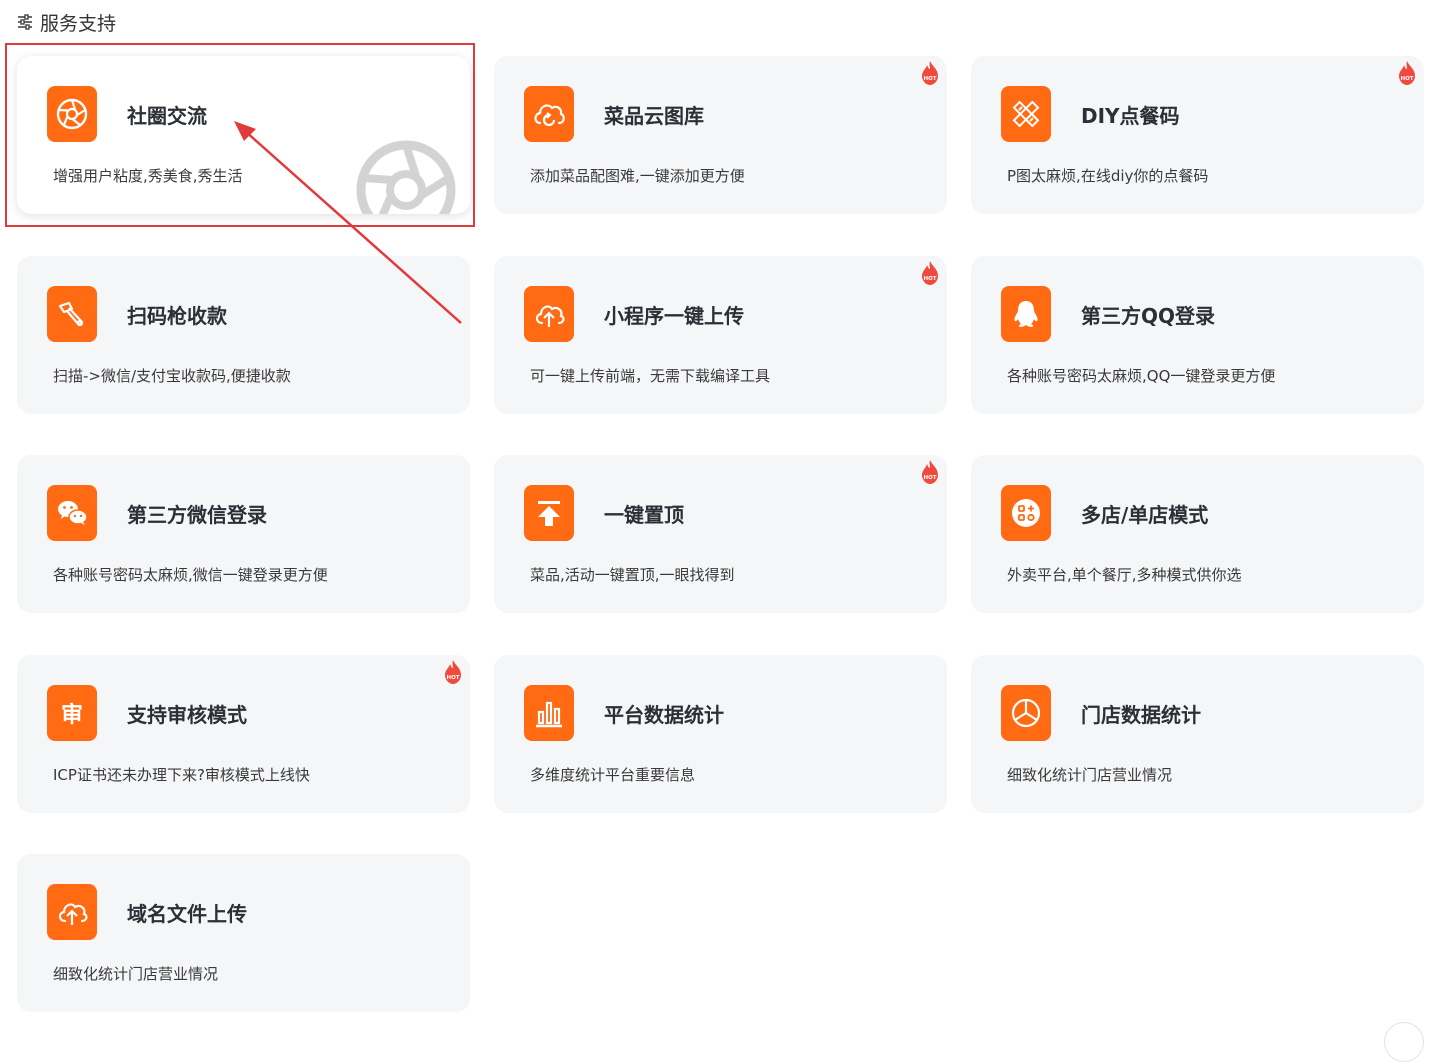  I want to click on card-description: 菜品,活动一键置顶,一眼找得到, so click(632, 575).